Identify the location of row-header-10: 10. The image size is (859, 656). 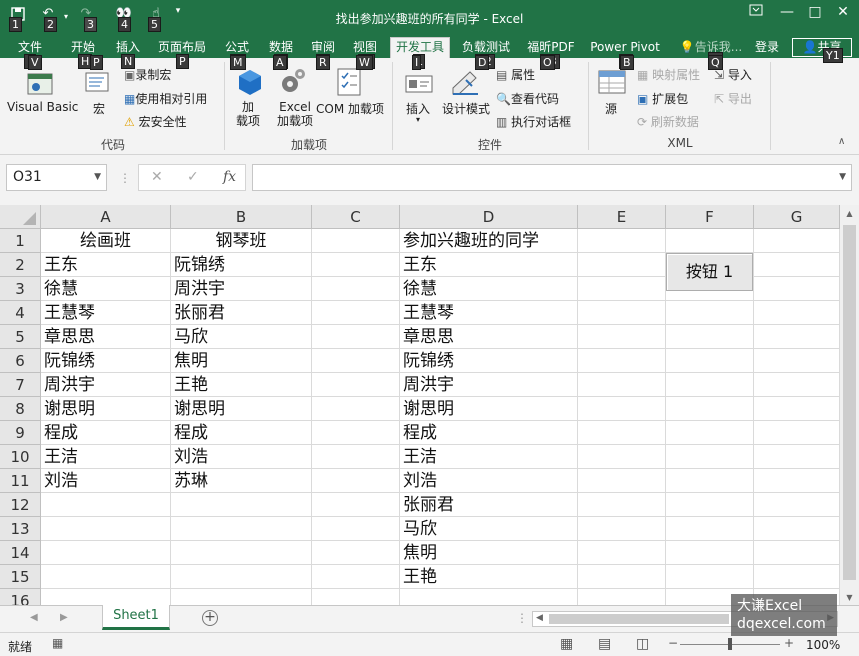
(20, 457).